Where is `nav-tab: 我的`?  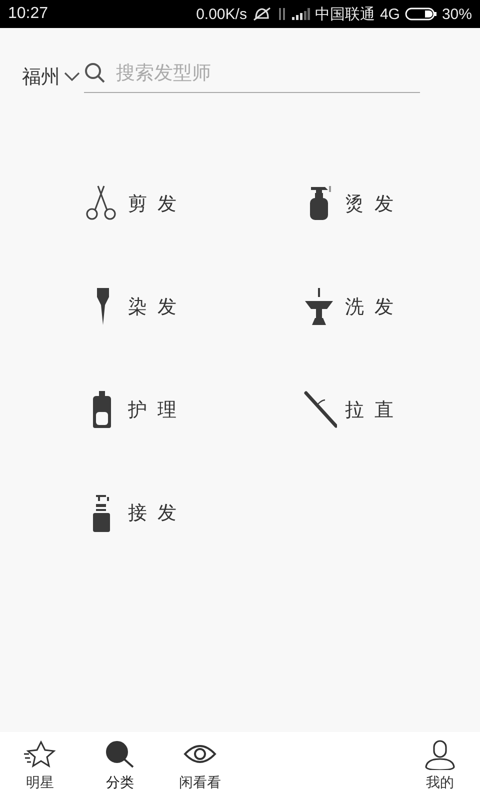
nav-tab: 我的 is located at coordinates (440, 766).